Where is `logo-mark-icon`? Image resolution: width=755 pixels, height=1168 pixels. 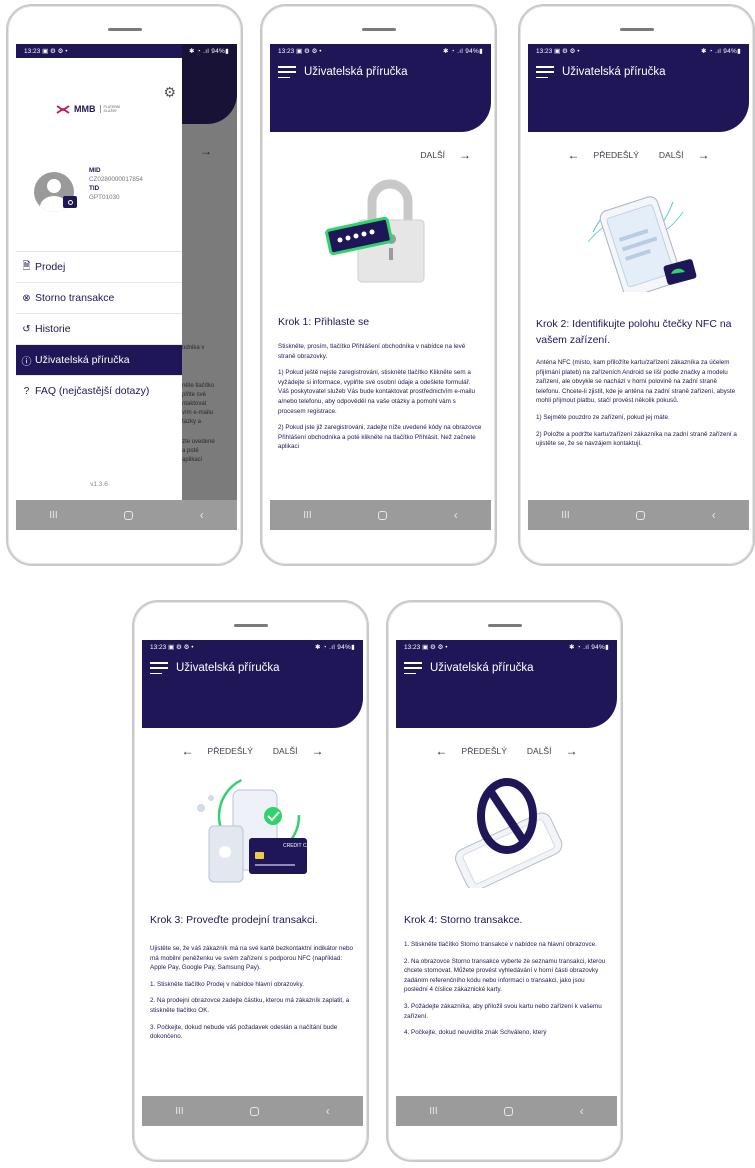 logo-mark-icon is located at coordinates (63, 109).